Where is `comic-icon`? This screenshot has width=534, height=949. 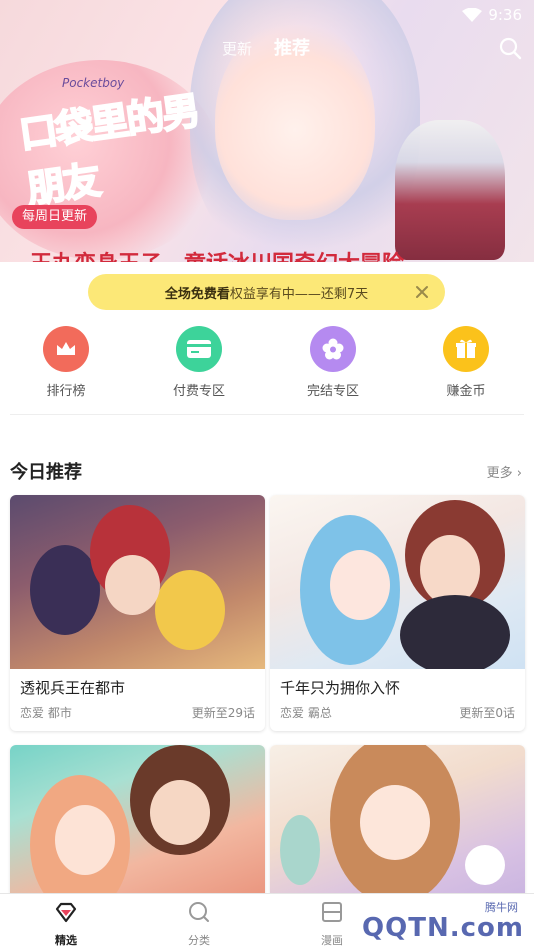
comic-icon is located at coordinates (332, 912).